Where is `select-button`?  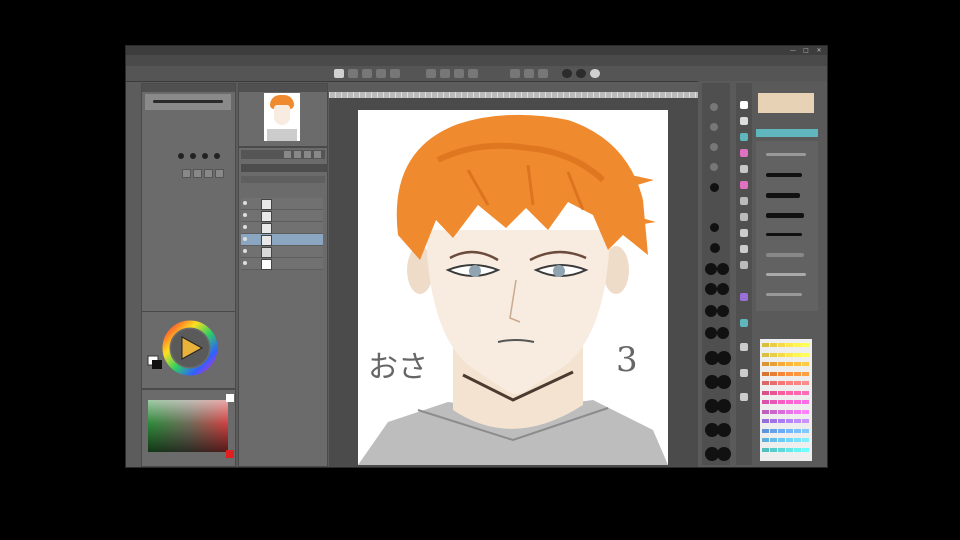
select-button is located at coordinates (459, 73).